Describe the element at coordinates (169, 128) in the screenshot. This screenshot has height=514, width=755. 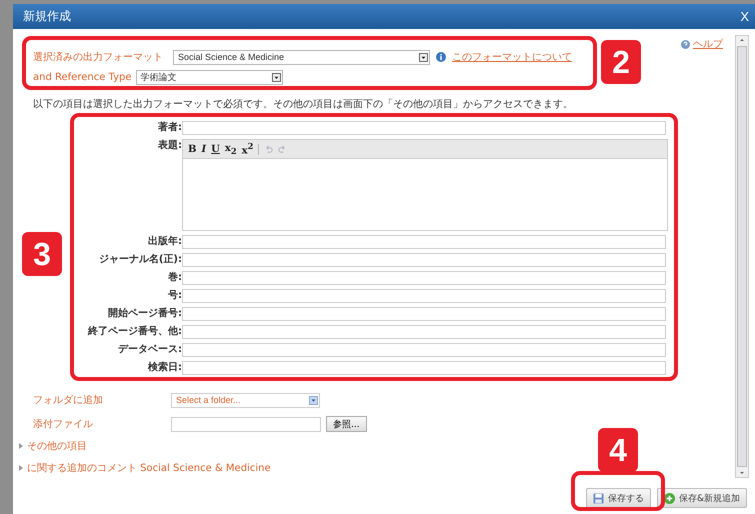
I see `field-label: 著者:` at that location.